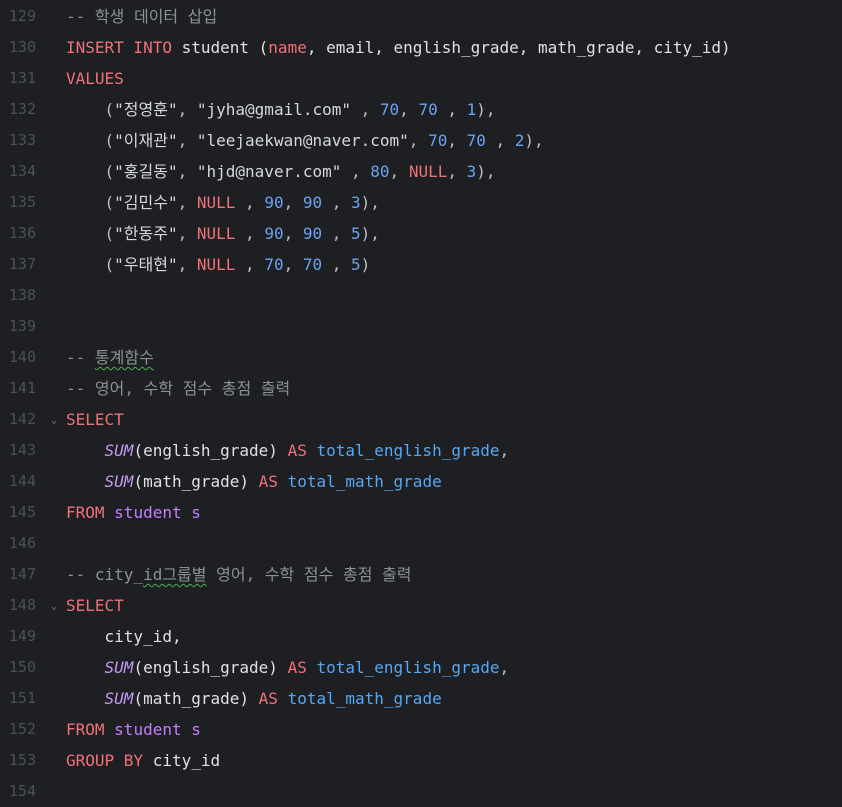  What do you see at coordinates (519, 140) in the screenshot?
I see `code-token: 2` at bounding box center [519, 140].